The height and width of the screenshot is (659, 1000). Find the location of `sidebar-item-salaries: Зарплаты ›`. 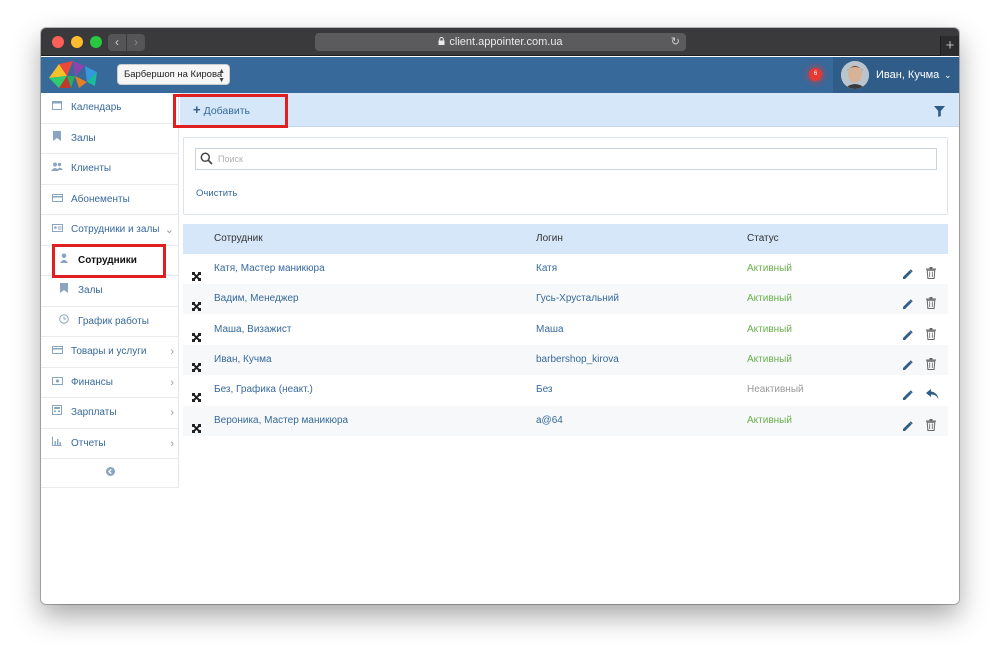

sidebar-item-salaries: Зарплаты › is located at coordinates (110, 413).